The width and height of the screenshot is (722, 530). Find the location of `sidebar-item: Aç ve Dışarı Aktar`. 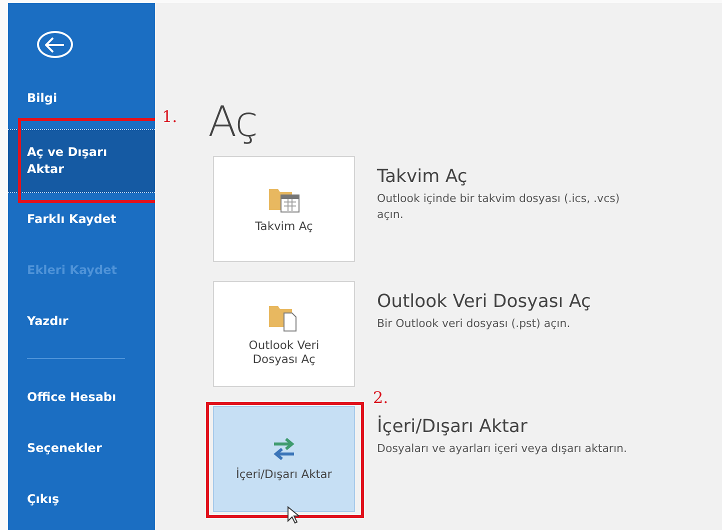

sidebar-item: Aç ve Dışarı Aktar is located at coordinates (81, 161).